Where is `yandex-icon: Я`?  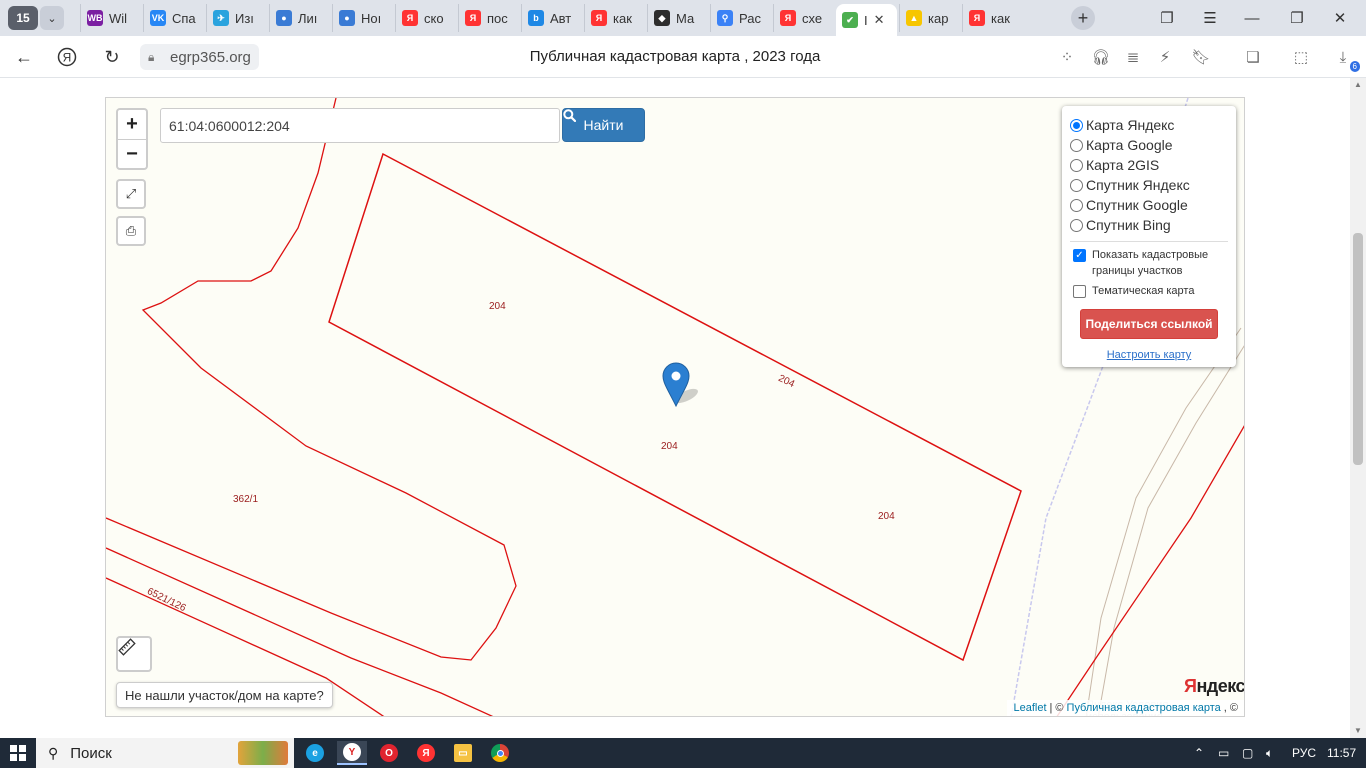
yandex-icon: Я is located at coordinates (426, 753).